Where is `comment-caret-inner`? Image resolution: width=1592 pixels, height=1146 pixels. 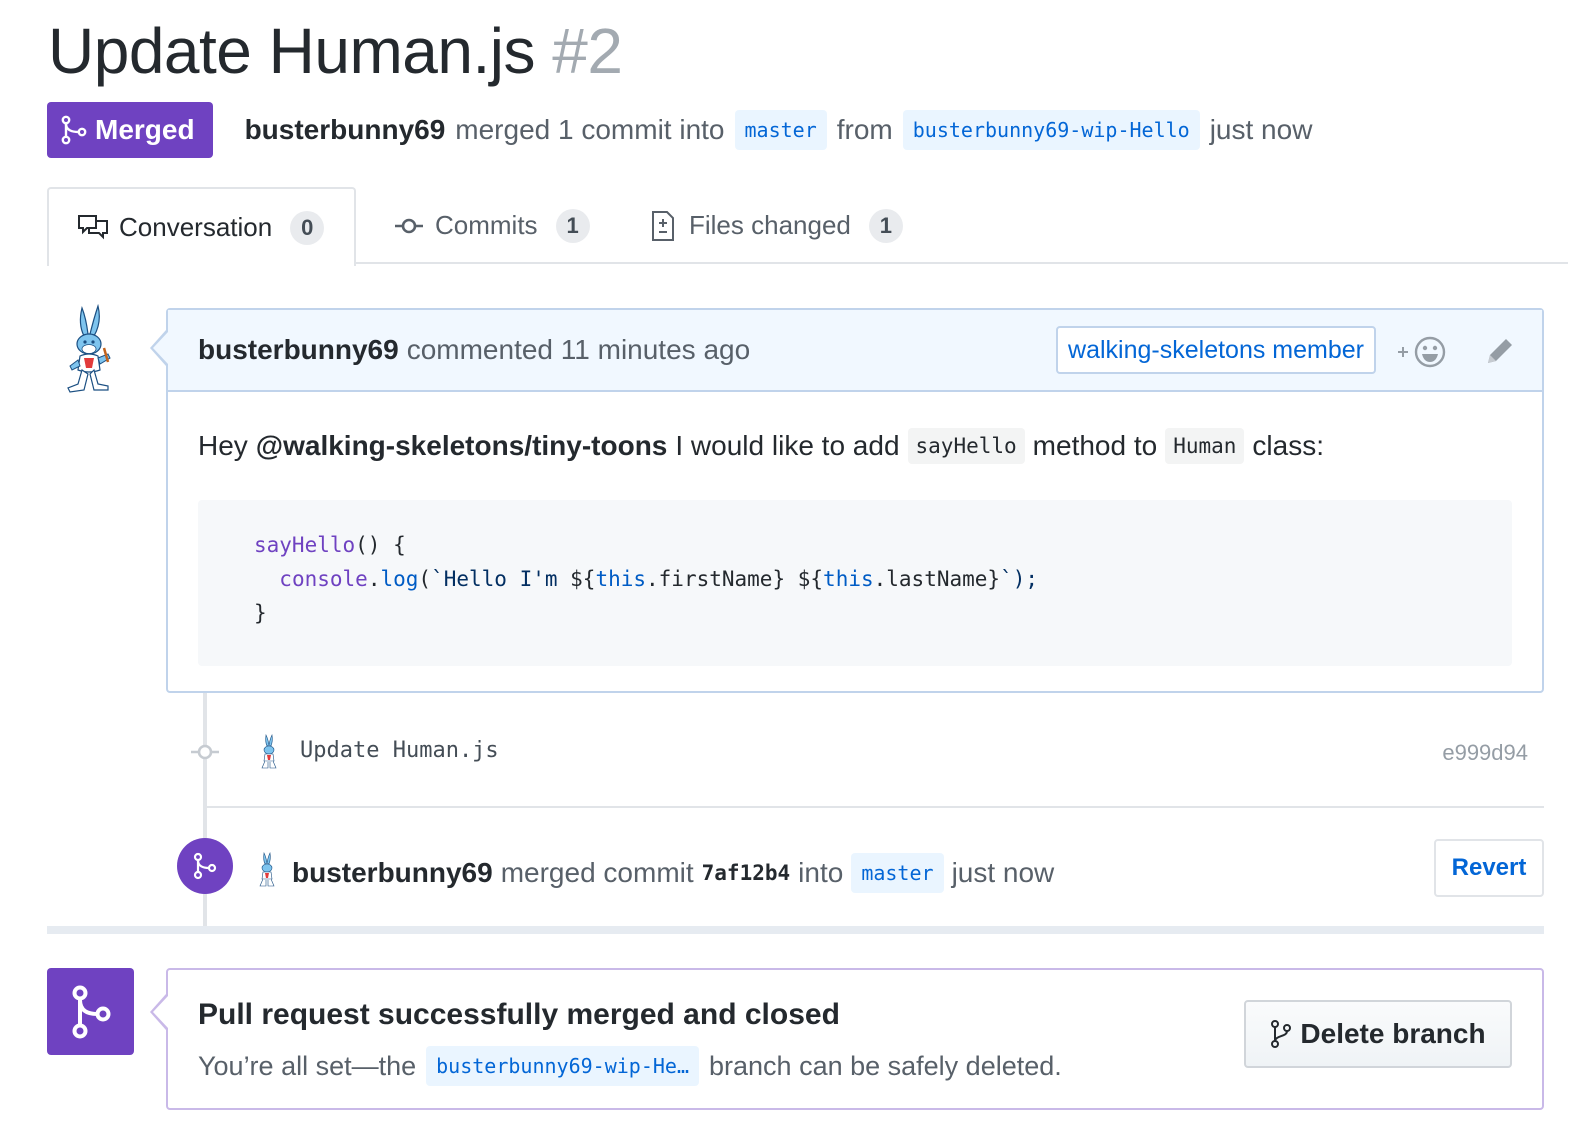 comment-caret-inner is located at coordinates (160, 348).